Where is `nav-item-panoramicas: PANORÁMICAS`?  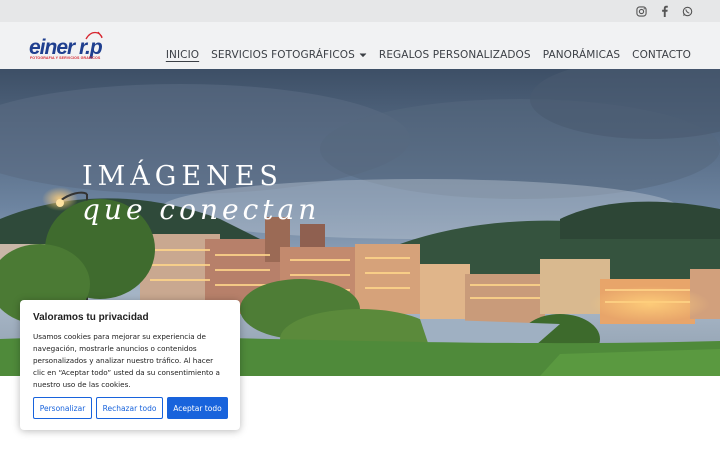
nav-item-panoramicas: PANORÁMICAS is located at coordinates (581, 55).